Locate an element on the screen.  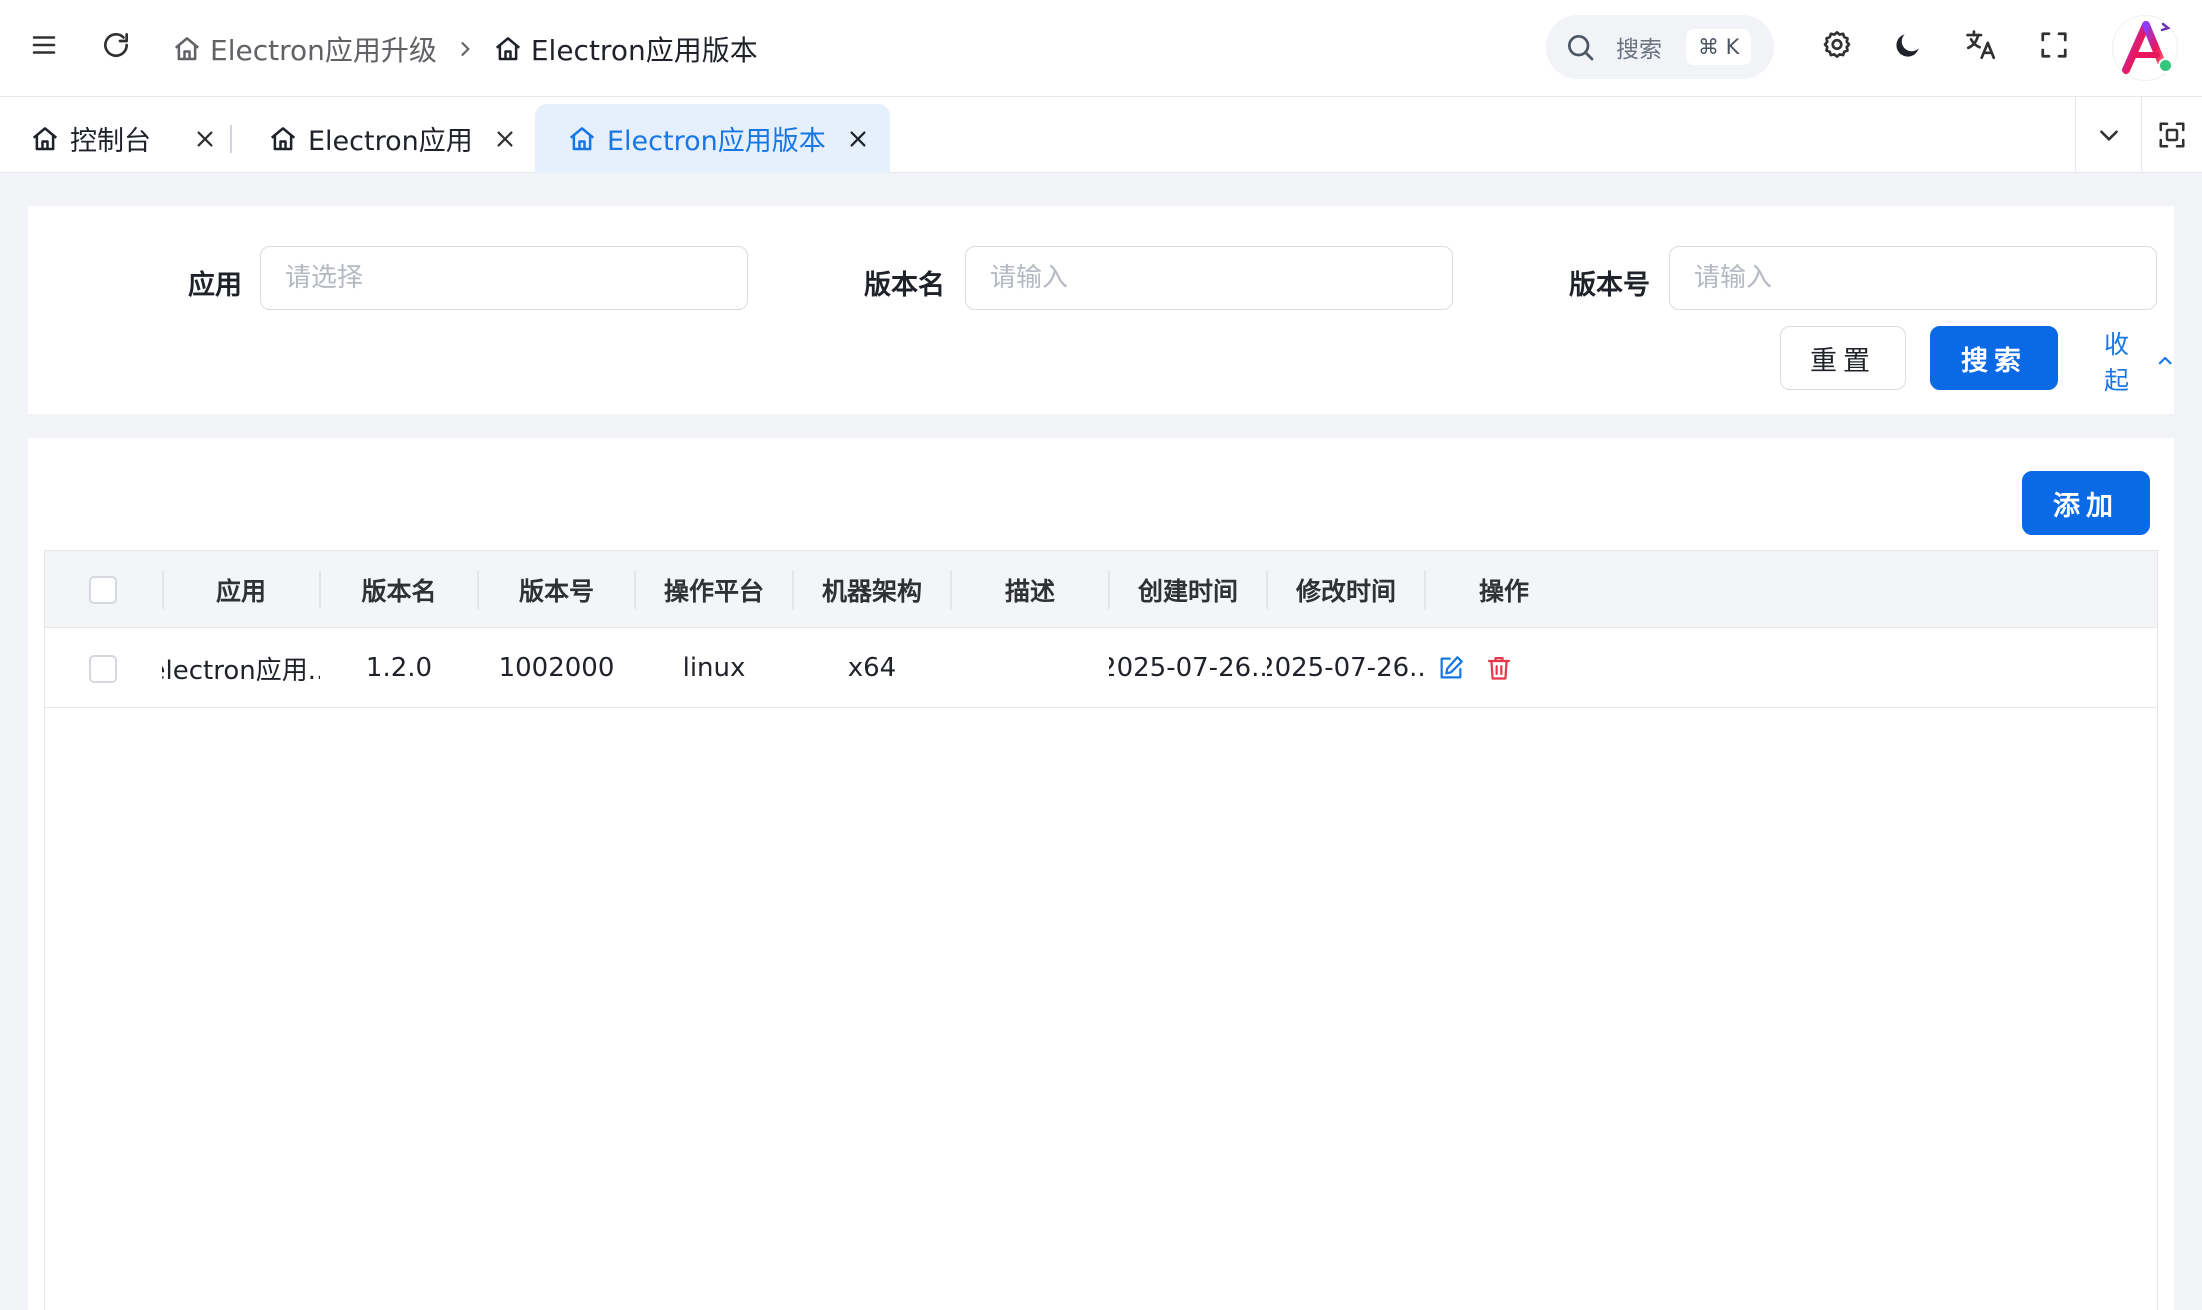
tab-label: Electron应用版本 is located at coordinates (716, 141).